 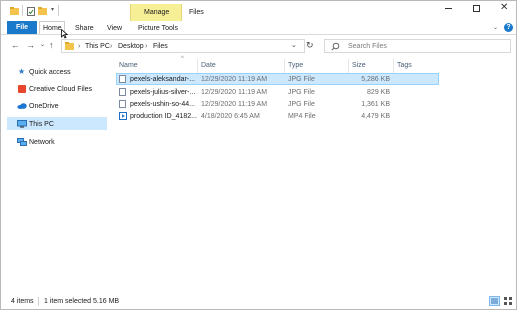 What do you see at coordinates (375, 79) in the screenshot?
I see `file-size: 5,286 KB` at bounding box center [375, 79].